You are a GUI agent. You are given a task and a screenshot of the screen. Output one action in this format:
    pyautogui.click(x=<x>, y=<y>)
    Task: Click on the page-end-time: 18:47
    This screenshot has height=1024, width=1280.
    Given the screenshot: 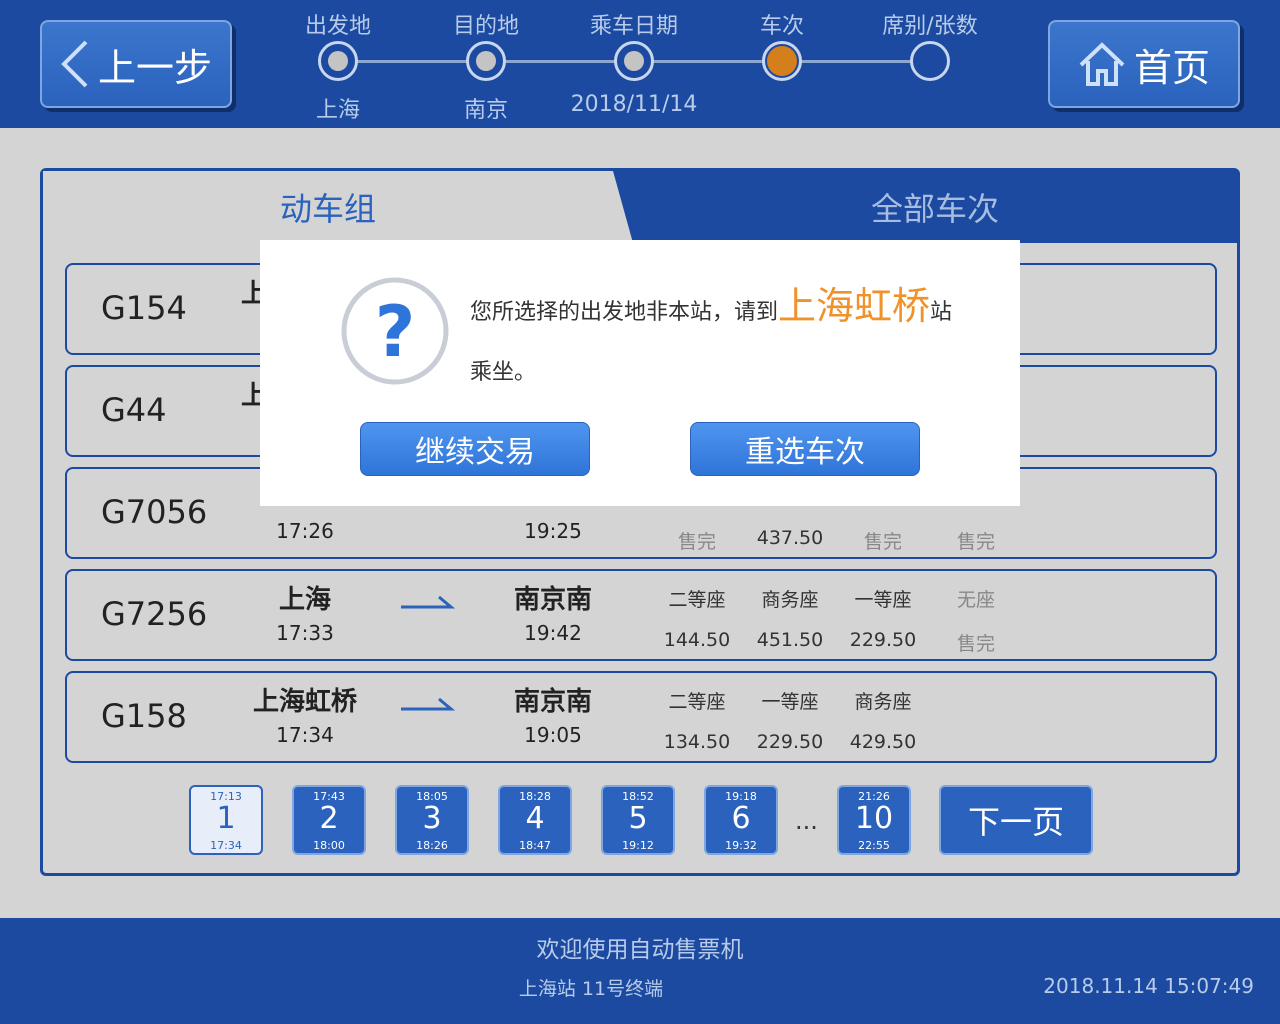 What is the action you would take?
    pyautogui.click(x=535, y=845)
    